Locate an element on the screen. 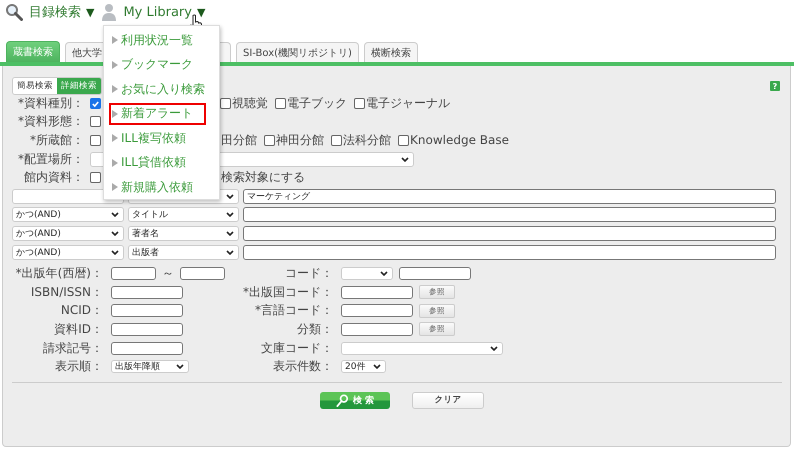 This screenshot has width=800, height=449. menu-item: ILL複写依頼 is located at coordinates (157, 138).